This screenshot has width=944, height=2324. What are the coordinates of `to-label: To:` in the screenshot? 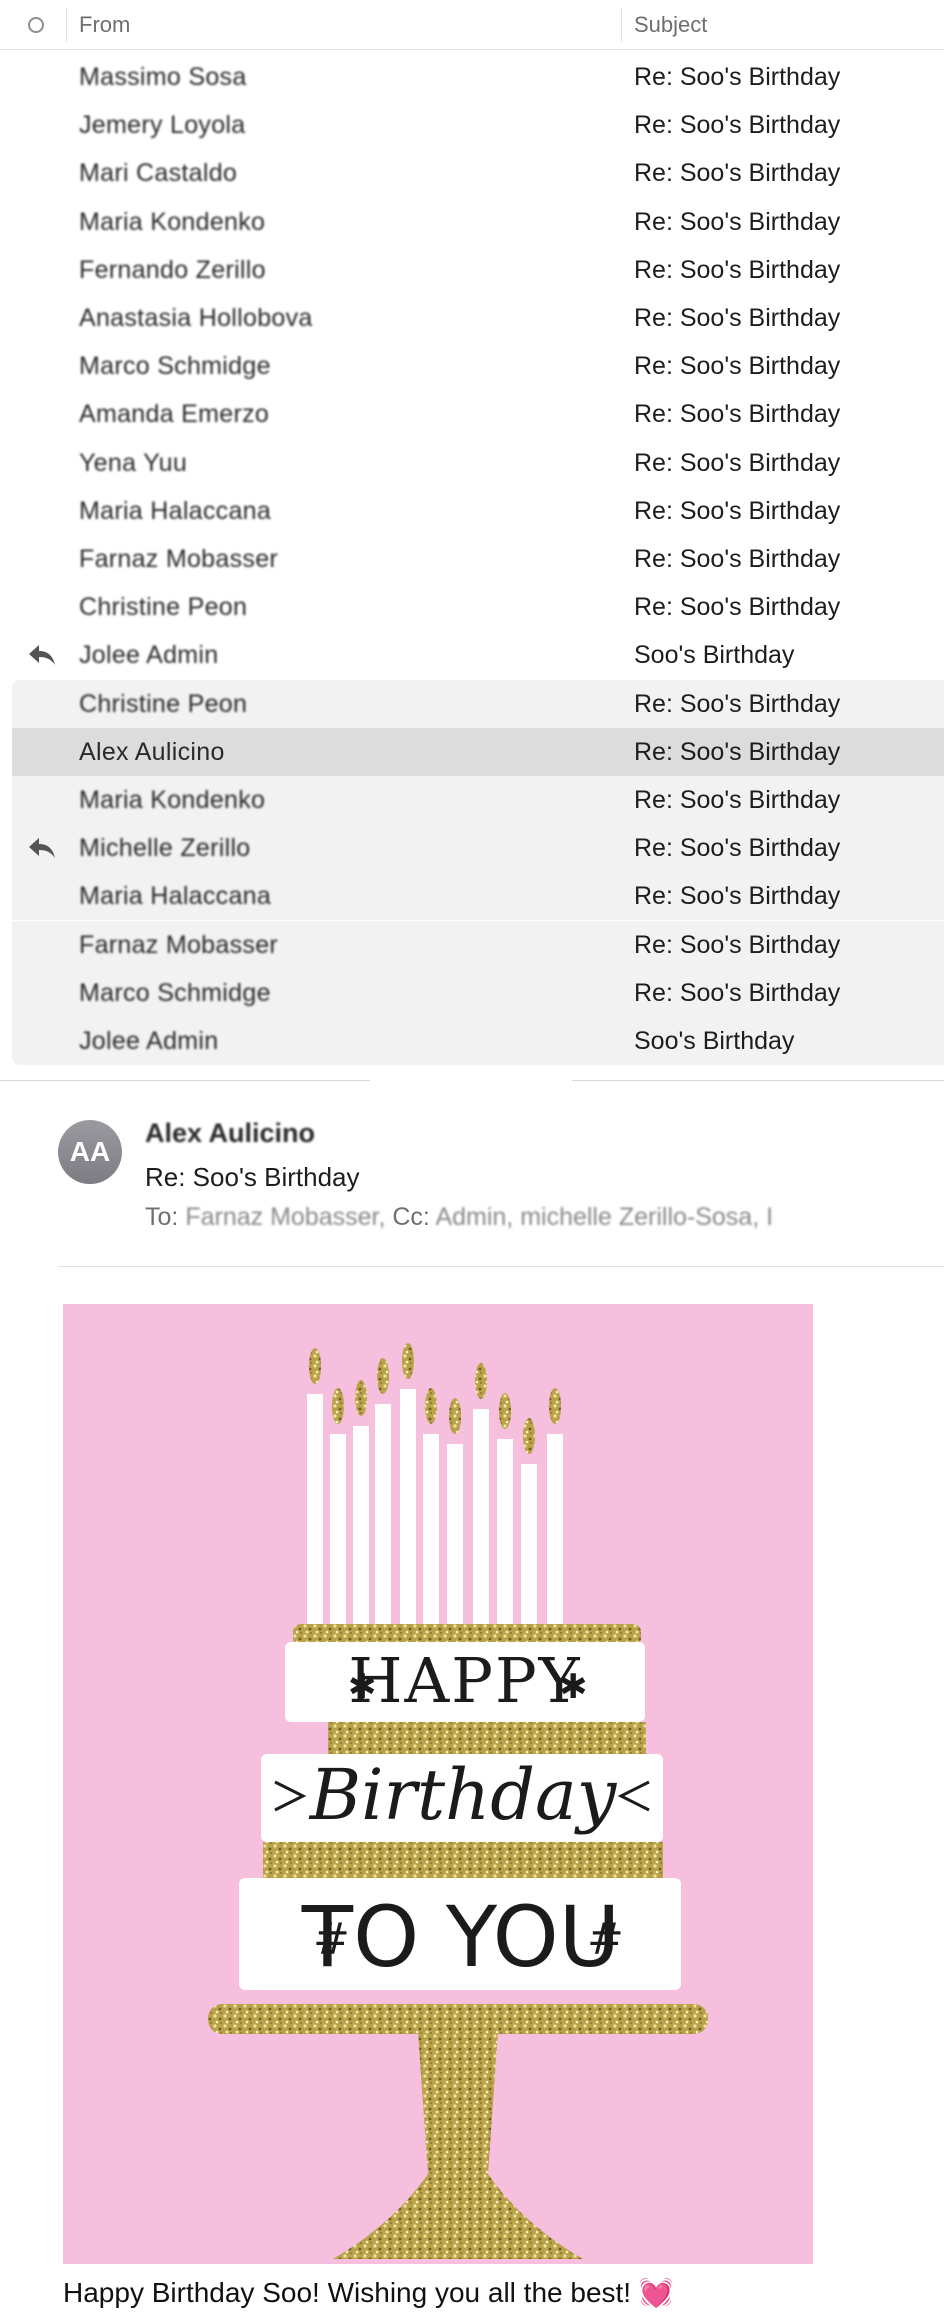 It's located at (162, 1217).